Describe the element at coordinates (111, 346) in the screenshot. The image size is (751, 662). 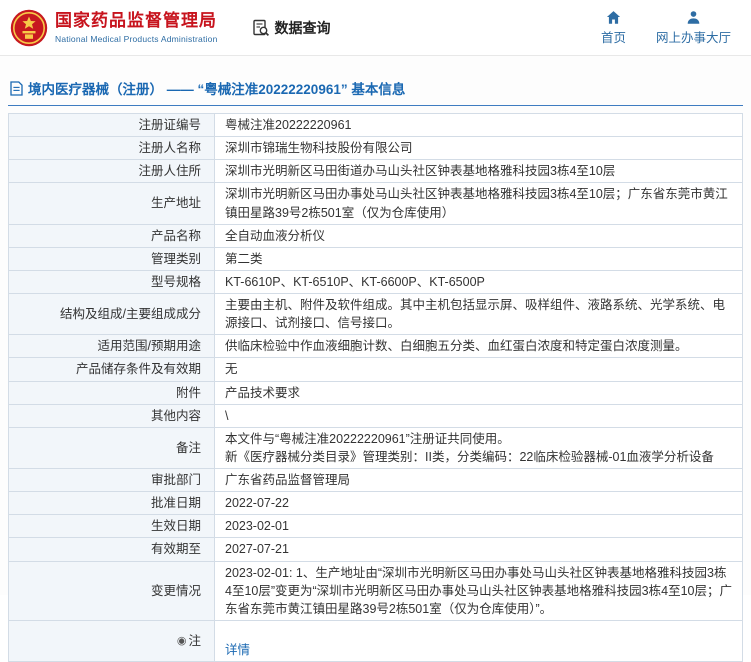
I see `row-label: 适用范围/预期用途` at that location.